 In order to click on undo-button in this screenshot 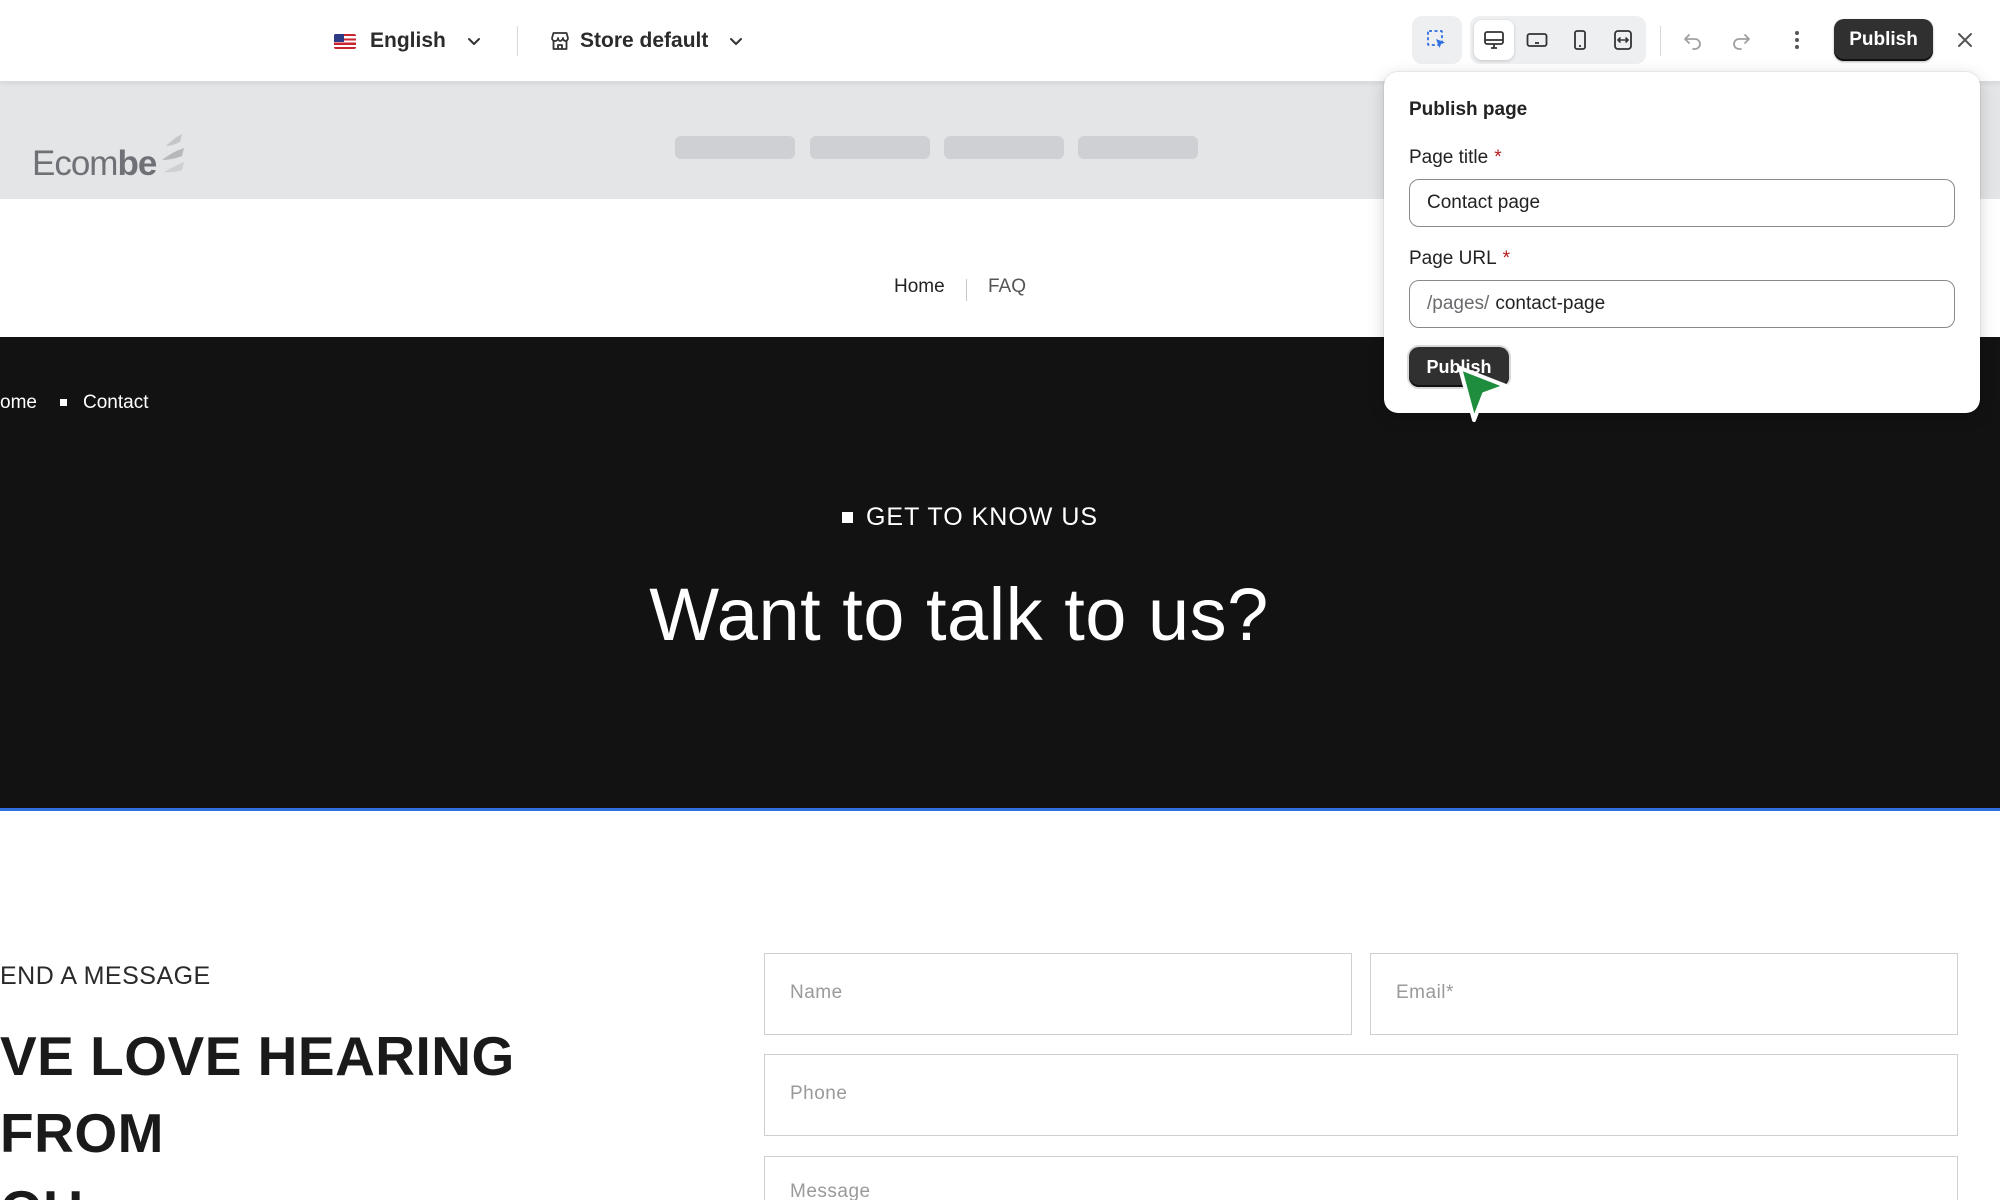, I will do `click(1693, 40)`.